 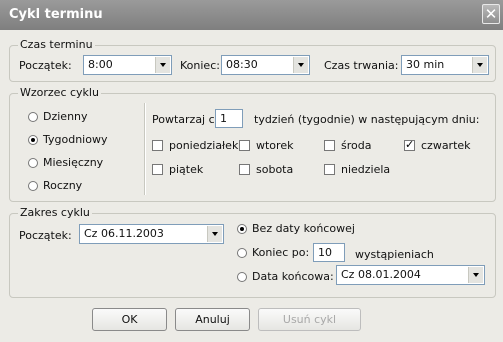 I want to click on radio-monthly: Miesięczny, so click(x=65, y=162).